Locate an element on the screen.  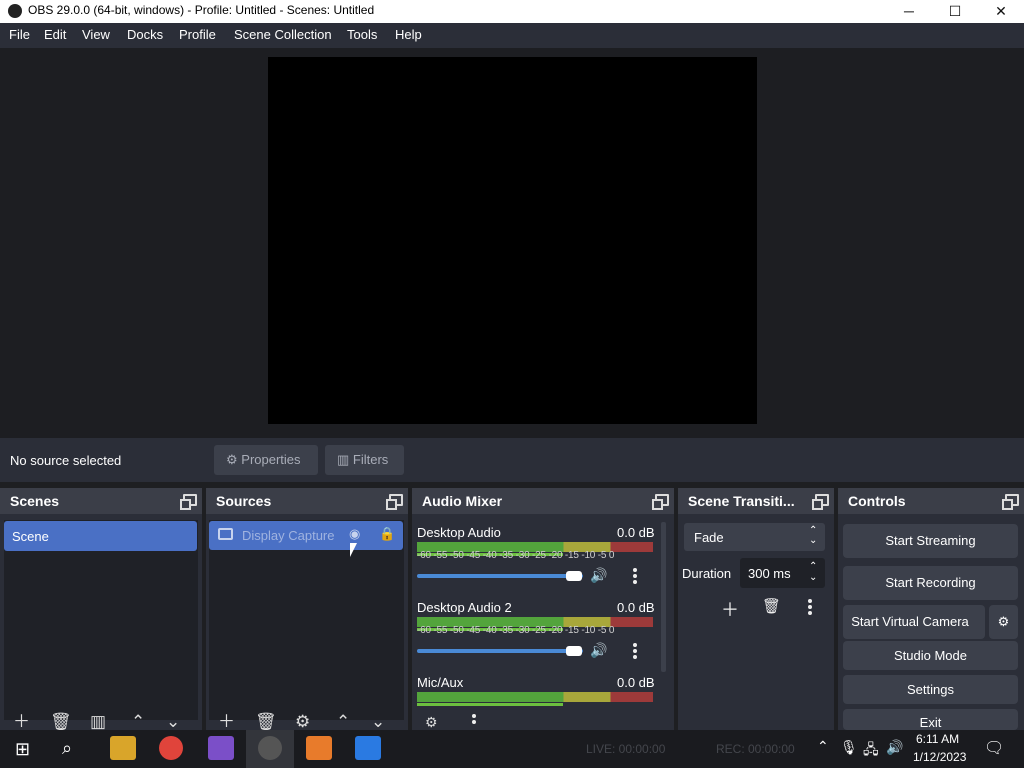
visibility-icon: ◉ is located at coordinates (354, 534).